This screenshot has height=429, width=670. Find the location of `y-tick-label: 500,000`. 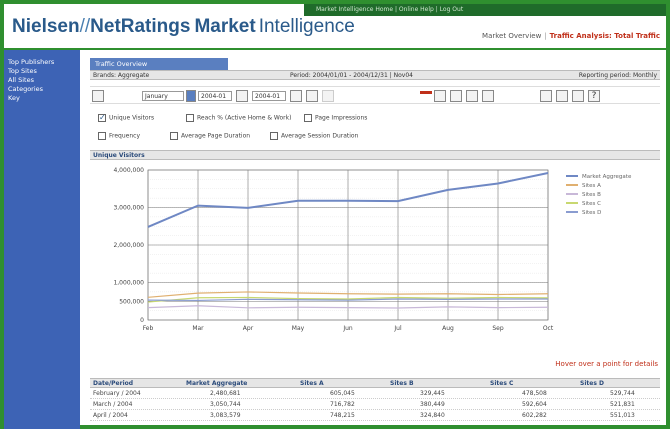

y-tick-label: 500,000 is located at coordinates (131, 301).